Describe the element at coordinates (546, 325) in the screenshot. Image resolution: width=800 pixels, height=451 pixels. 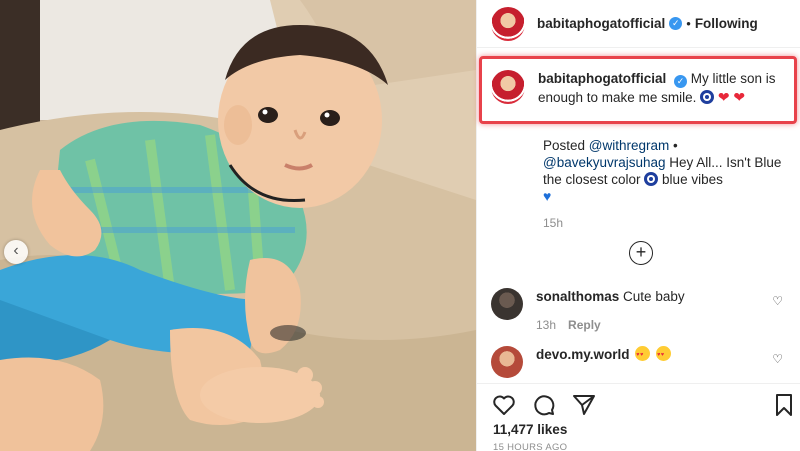
I see `comment-timestamp: 13h` at that location.